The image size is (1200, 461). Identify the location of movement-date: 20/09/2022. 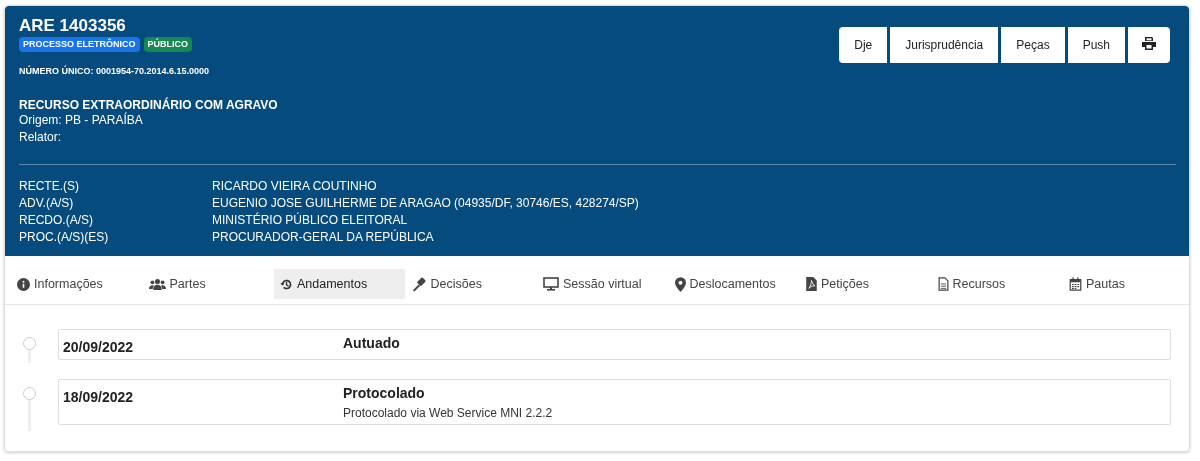
(99, 347).